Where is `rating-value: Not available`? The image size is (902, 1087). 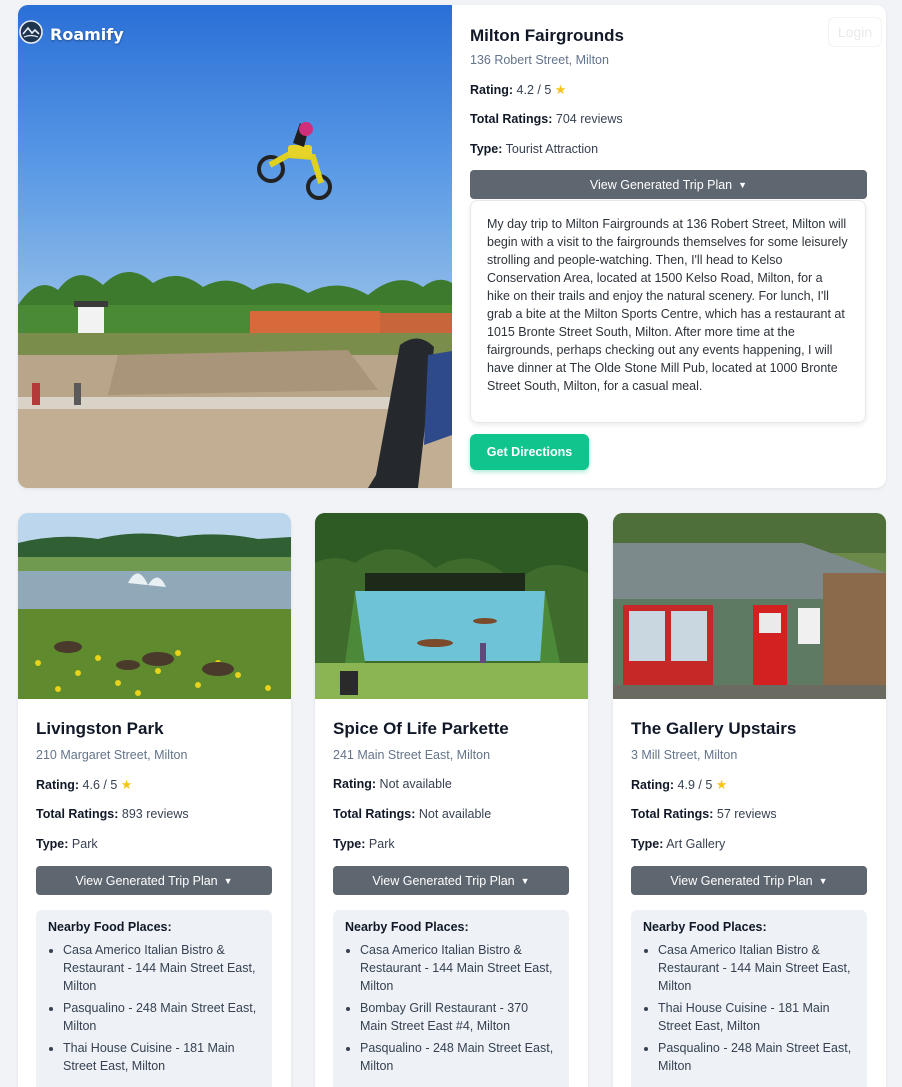
rating-value: Not available is located at coordinates (415, 784).